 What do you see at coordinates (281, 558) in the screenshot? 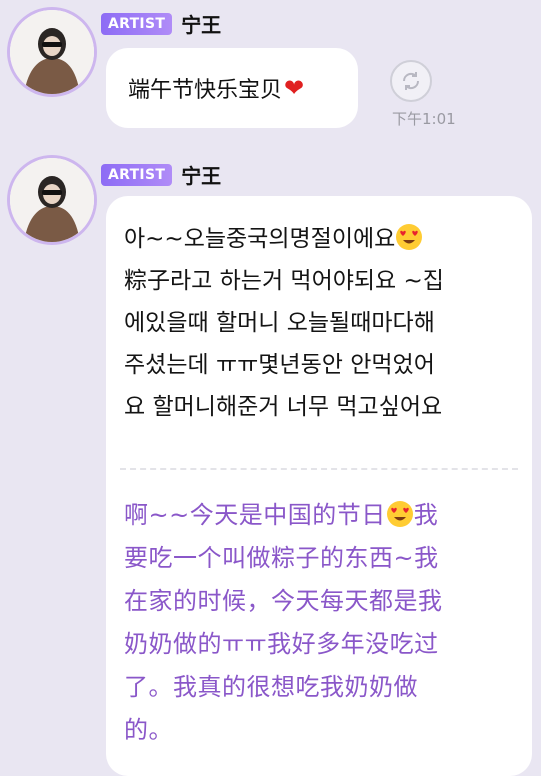
I see `chinese-line: 要吃一个叫做粽子的东西~我` at bounding box center [281, 558].